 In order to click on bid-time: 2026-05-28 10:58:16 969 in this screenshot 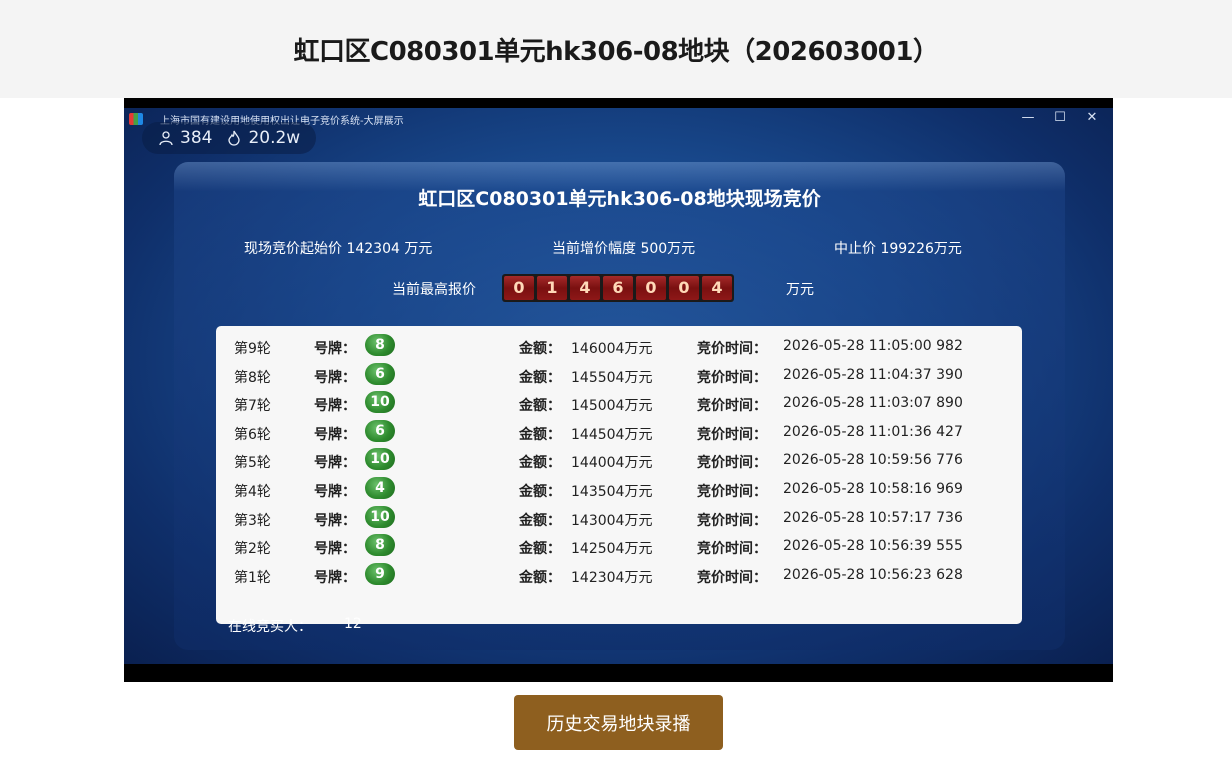, I will do `click(873, 489)`.